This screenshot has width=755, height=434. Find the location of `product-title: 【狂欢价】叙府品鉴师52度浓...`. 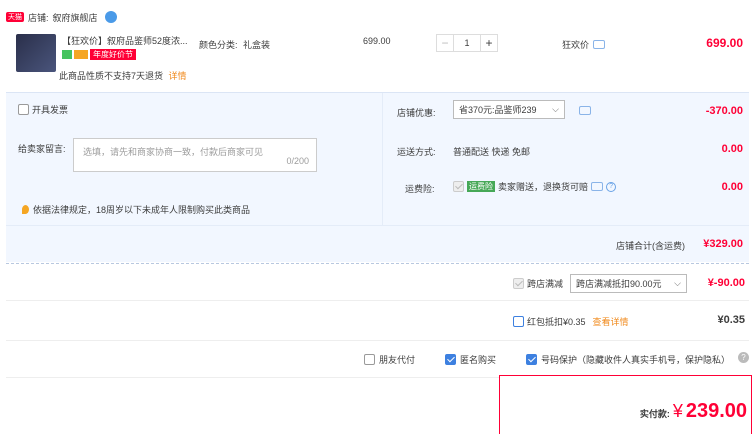

product-title: 【狂欢价】叙府品鉴师52度浓... is located at coordinates (137, 40).